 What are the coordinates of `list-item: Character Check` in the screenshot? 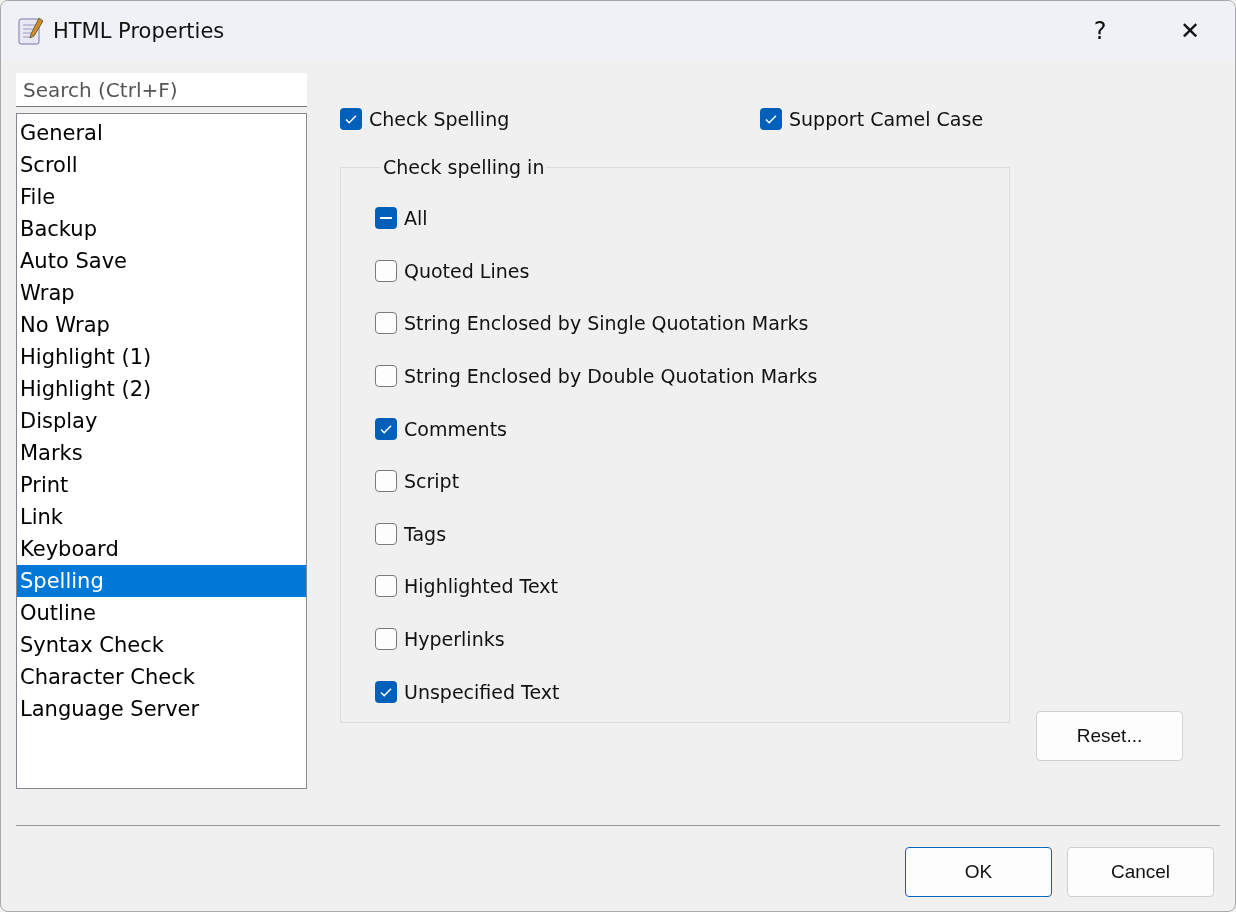 It's located at (161, 677).